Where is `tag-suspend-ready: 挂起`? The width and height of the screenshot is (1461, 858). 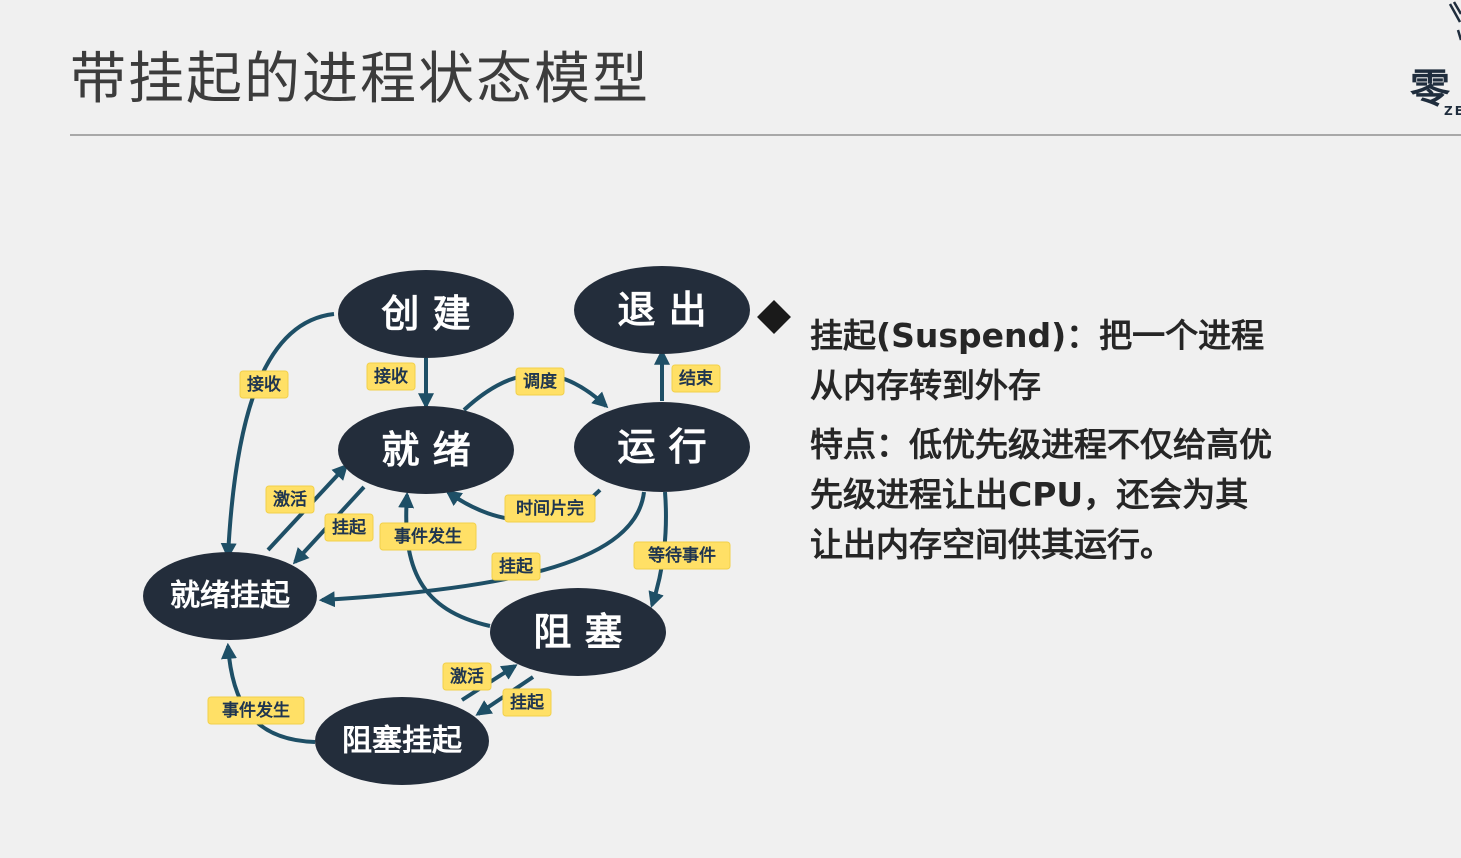 tag-suspend-ready: 挂起 is located at coordinates (349, 527).